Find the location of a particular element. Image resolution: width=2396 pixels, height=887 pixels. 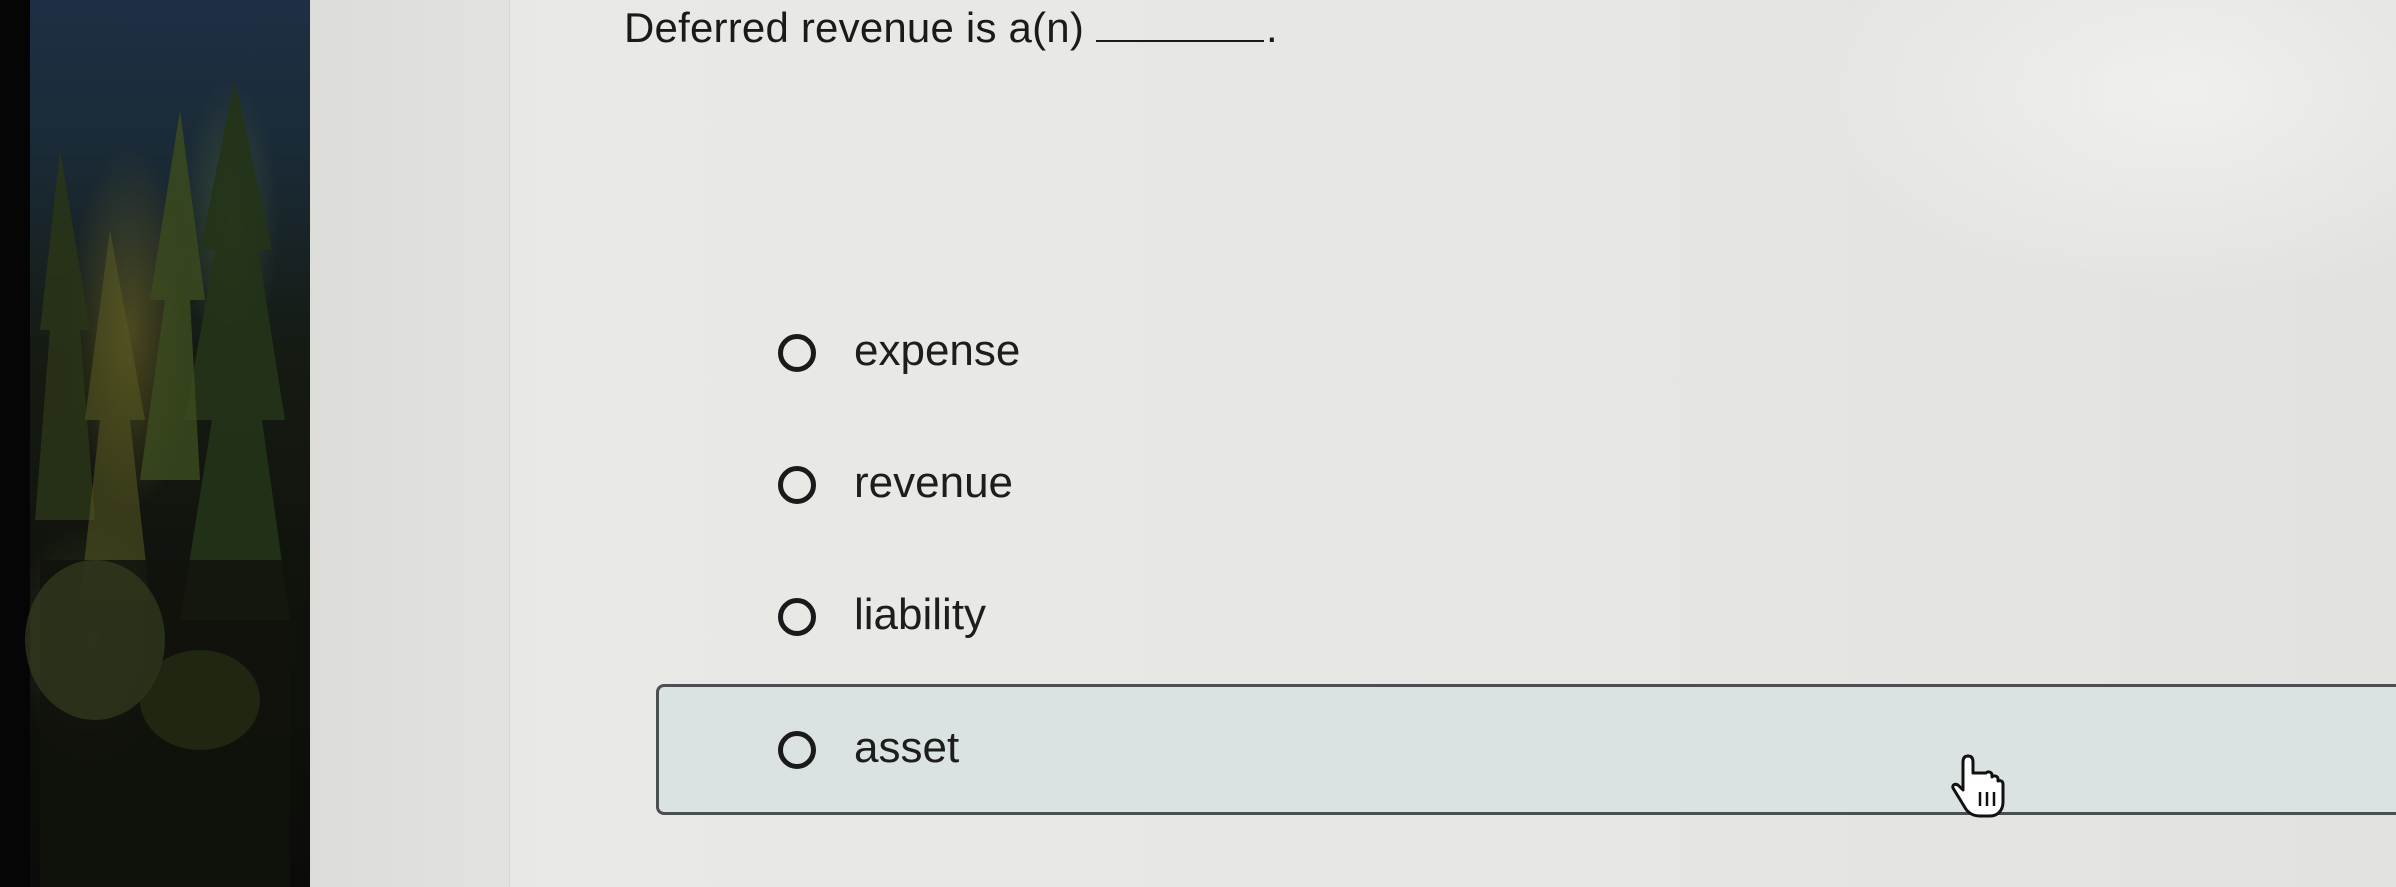

option-label: revenue is located at coordinates (934, 482).